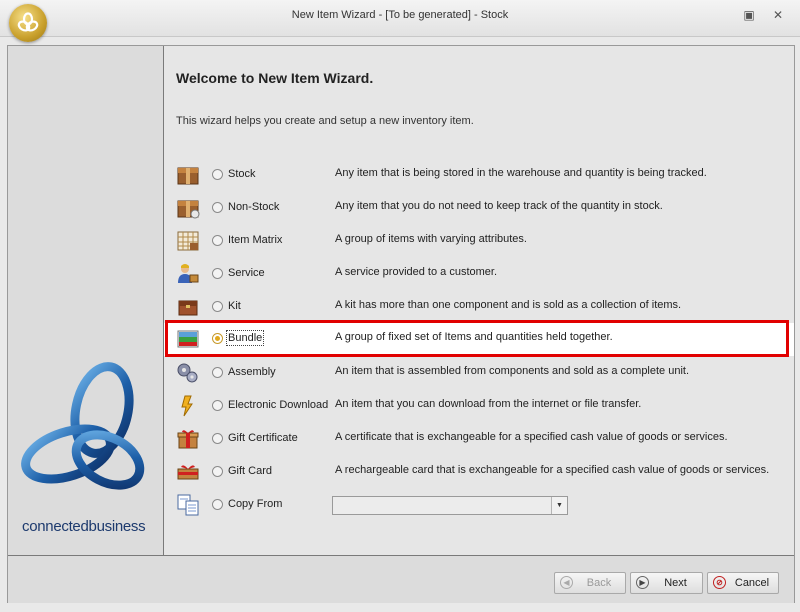  I want to click on cancel-button: ⊘ Cancel, so click(743, 583).